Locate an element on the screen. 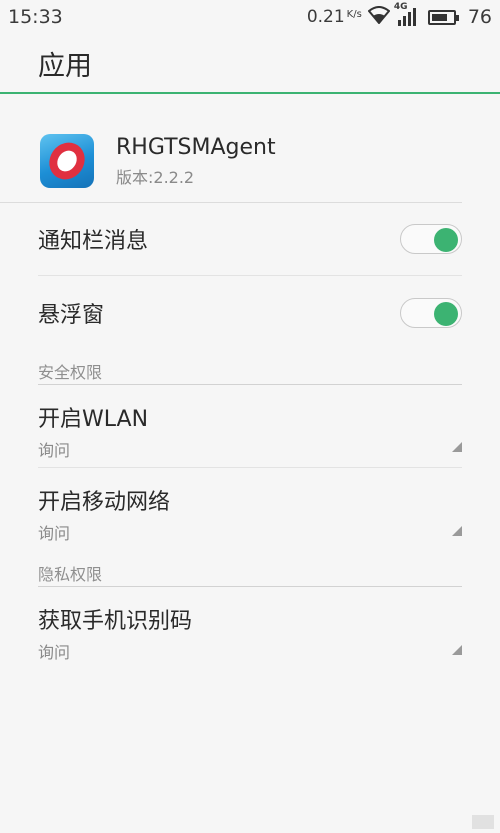 This screenshot has width=500, height=833. toggle-label: 通知栏消息 is located at coordinates (93, 241).